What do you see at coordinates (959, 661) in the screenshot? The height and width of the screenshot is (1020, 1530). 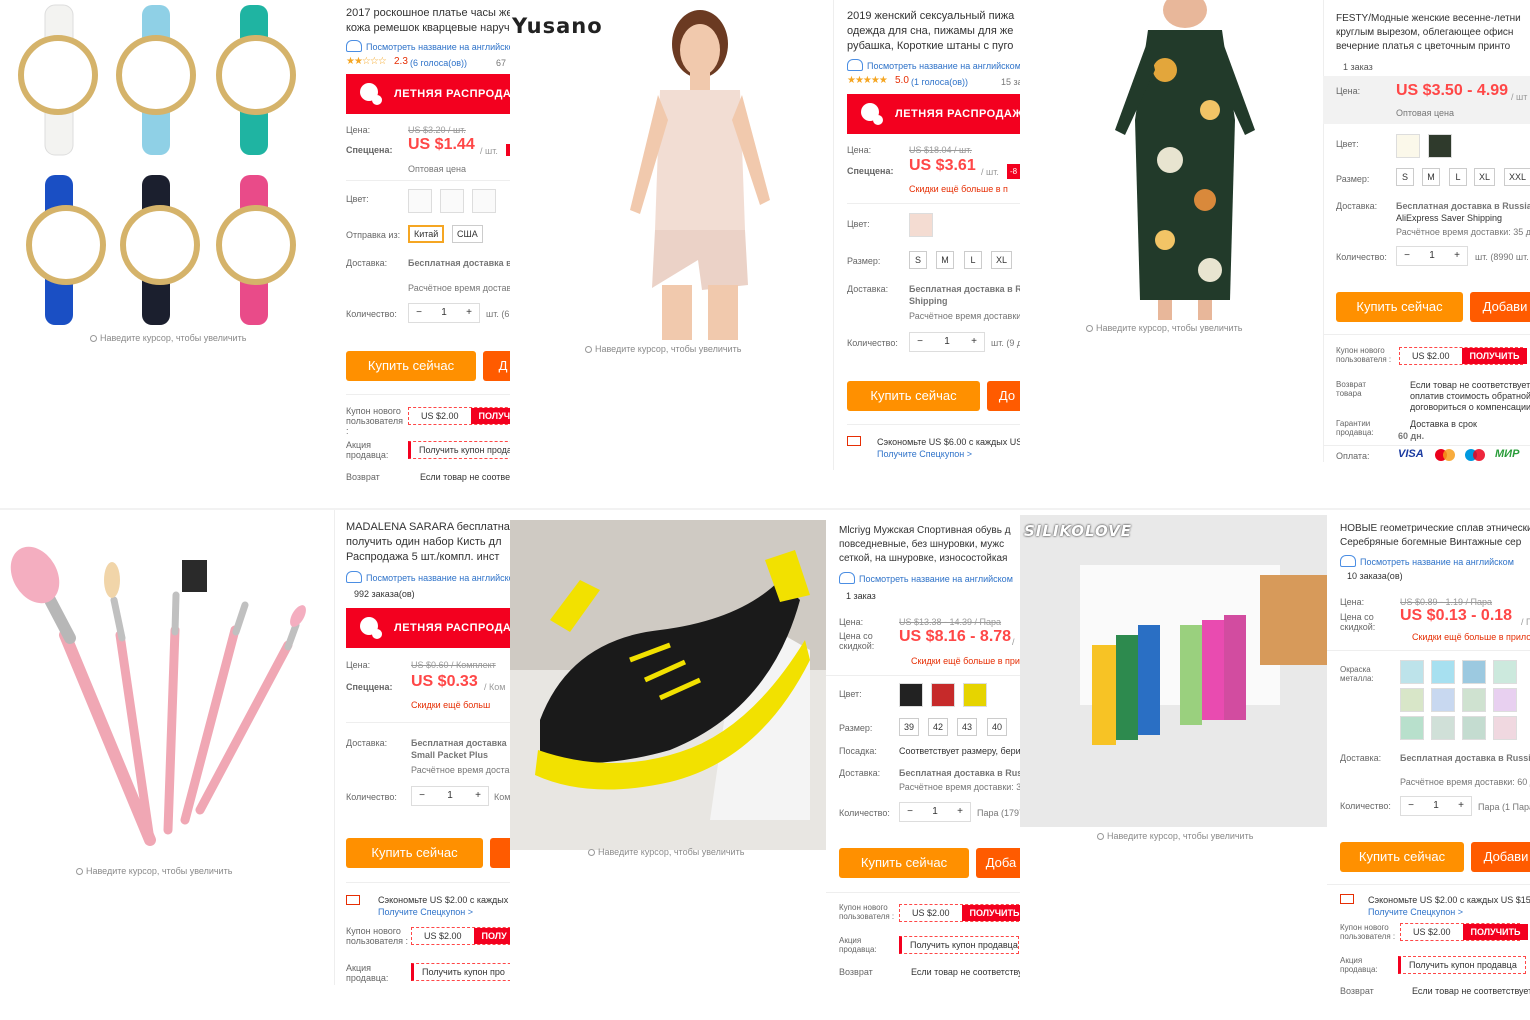 I see `app-discount: Скидки ещё больше в при` at bounding box center [959, 661].